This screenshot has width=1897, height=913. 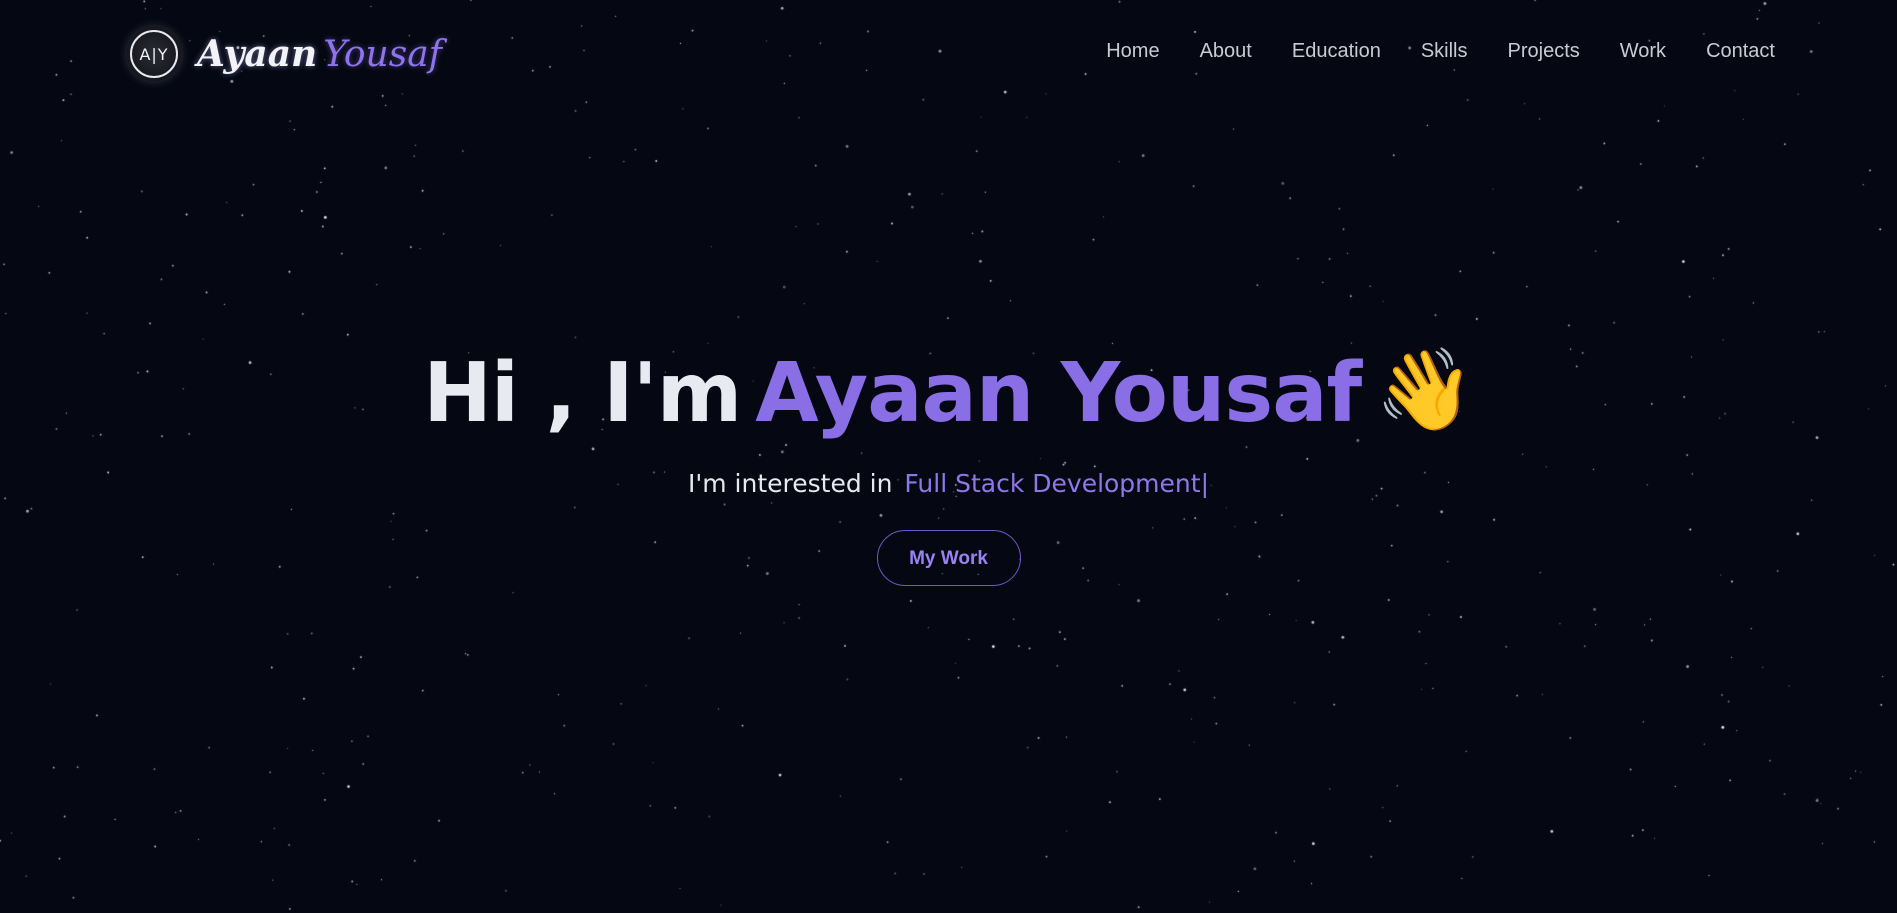 What do you see at coordinates (1425, 389) in the screenshot?
I see `waving-hand-icon: 👋` at bounding box center [1425, 389].